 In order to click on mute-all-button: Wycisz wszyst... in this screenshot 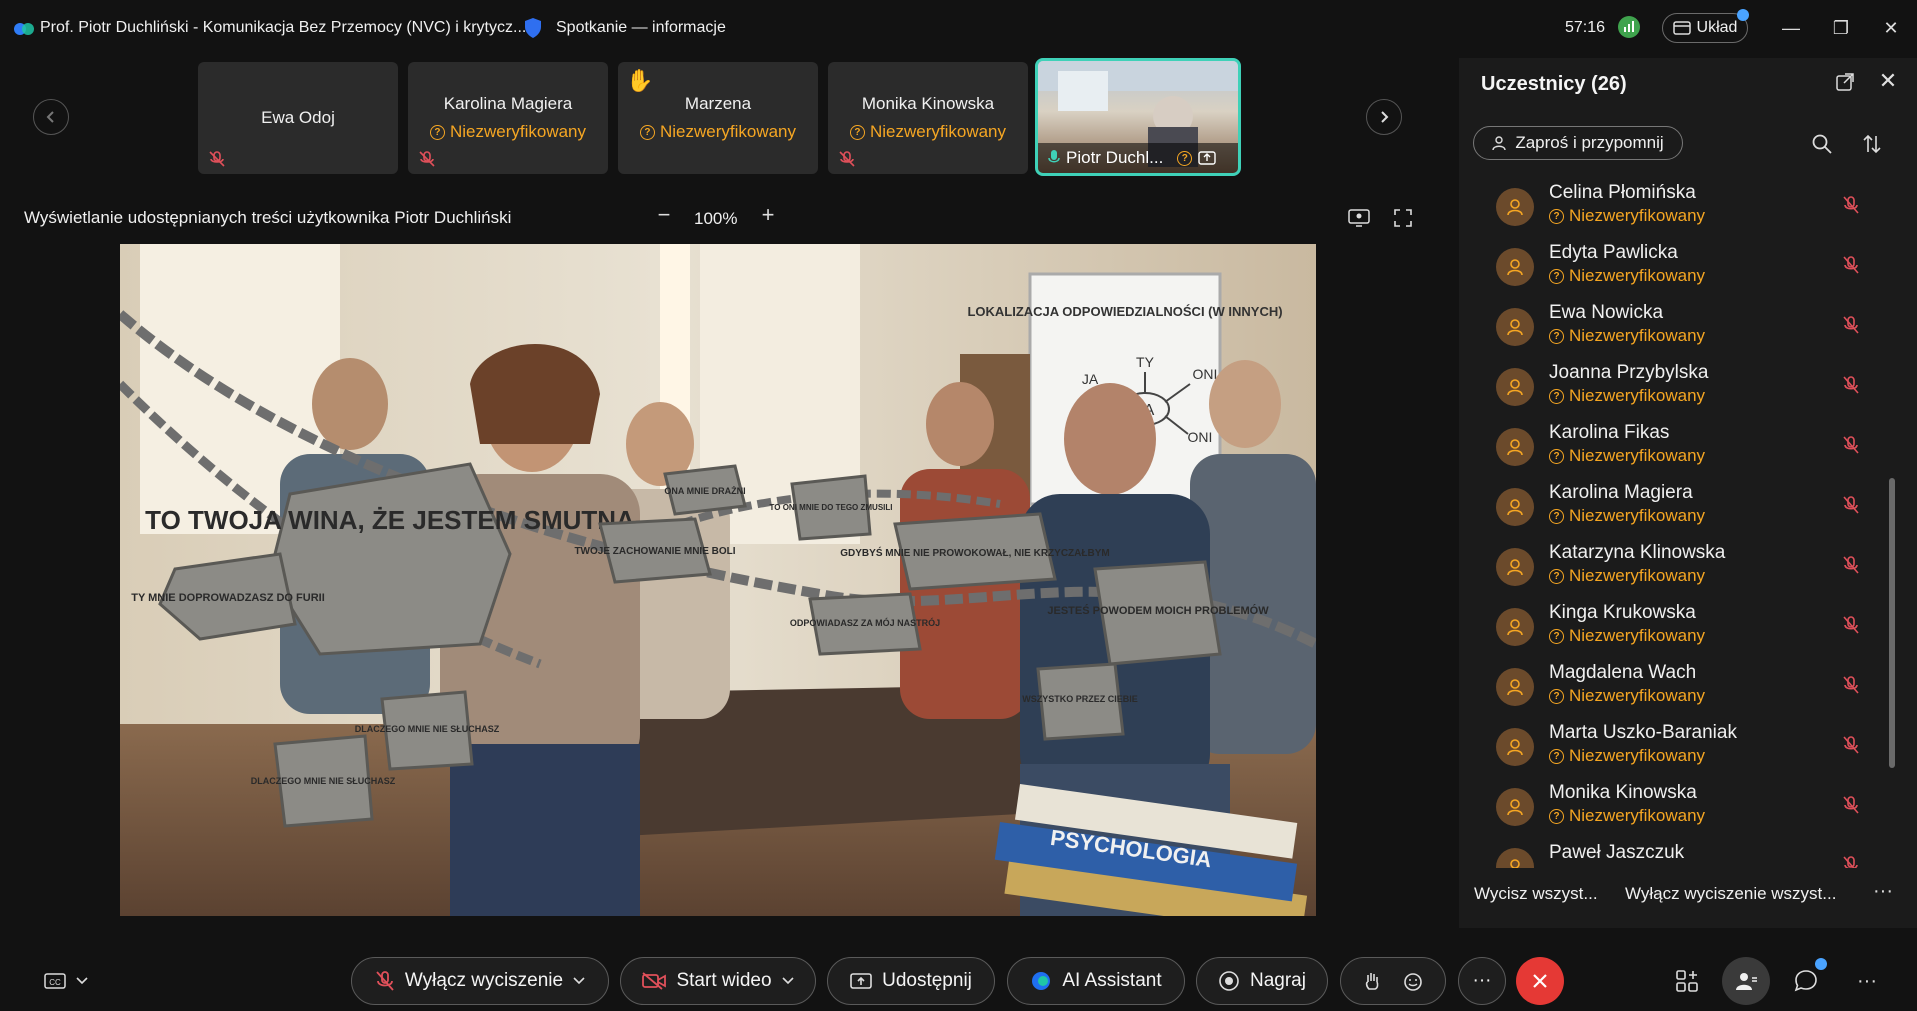, I will do `click(1536, 894)`.